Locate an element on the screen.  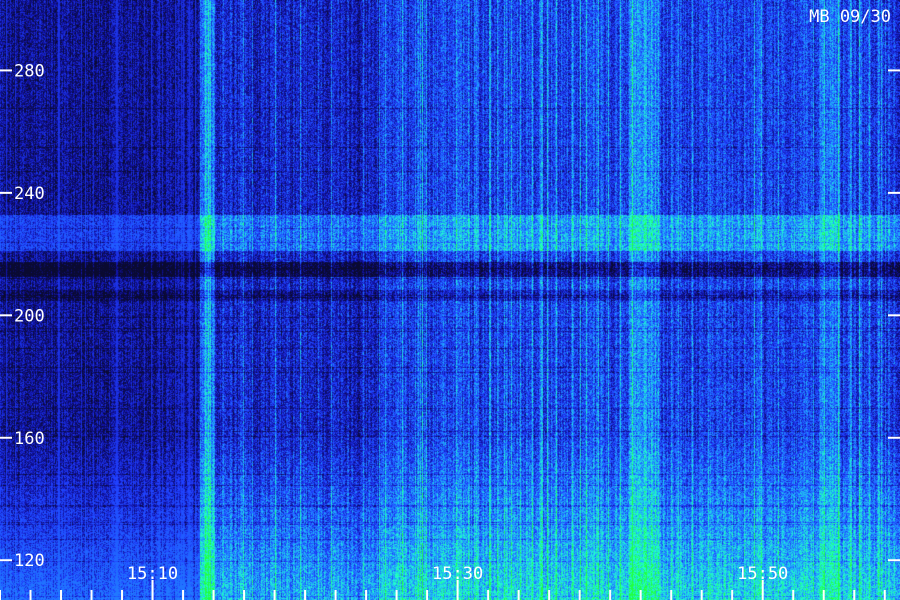
y-tick-label-160: 160 is located at coordinates (29, 439).